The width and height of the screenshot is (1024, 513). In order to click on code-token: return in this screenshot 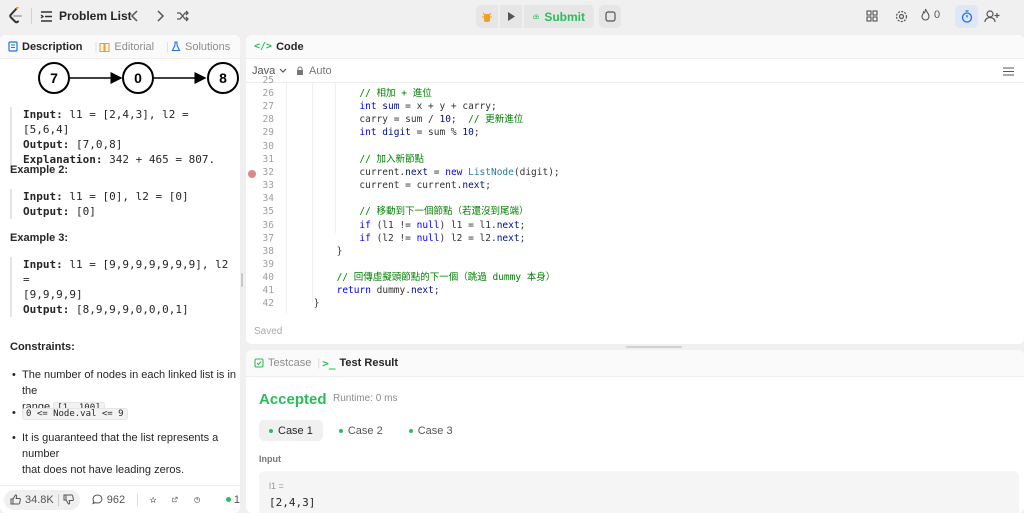, I will do `click(356, 291)`.